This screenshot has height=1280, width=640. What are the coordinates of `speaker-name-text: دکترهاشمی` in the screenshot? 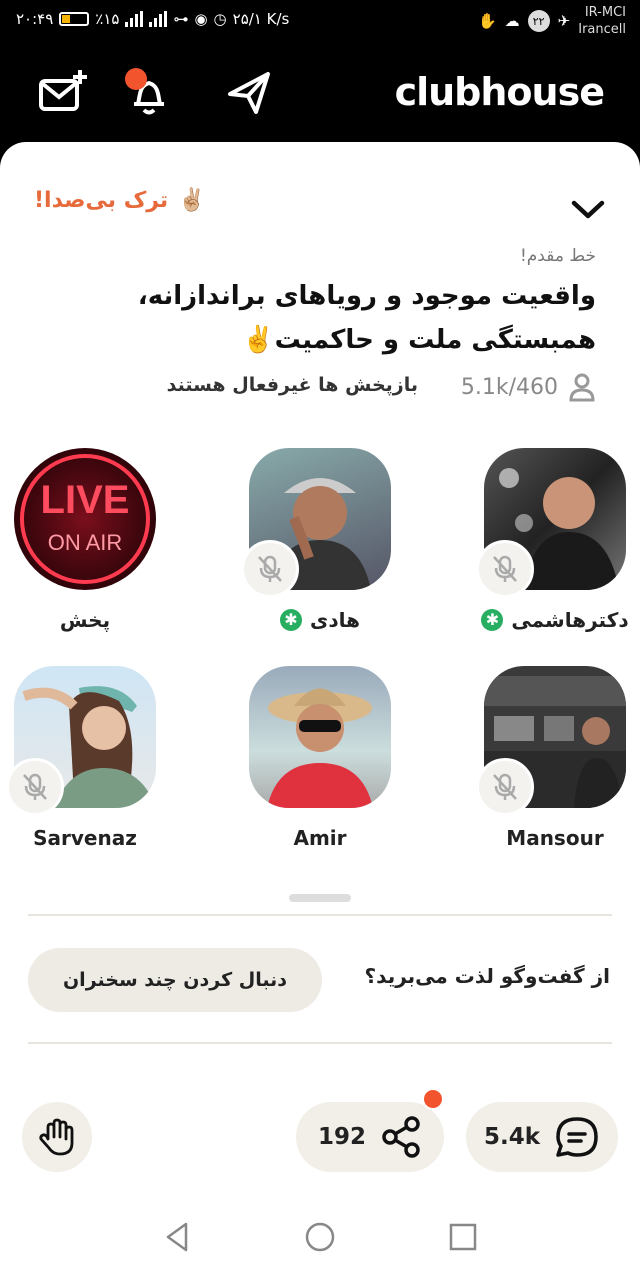 It's located at (570, 620).